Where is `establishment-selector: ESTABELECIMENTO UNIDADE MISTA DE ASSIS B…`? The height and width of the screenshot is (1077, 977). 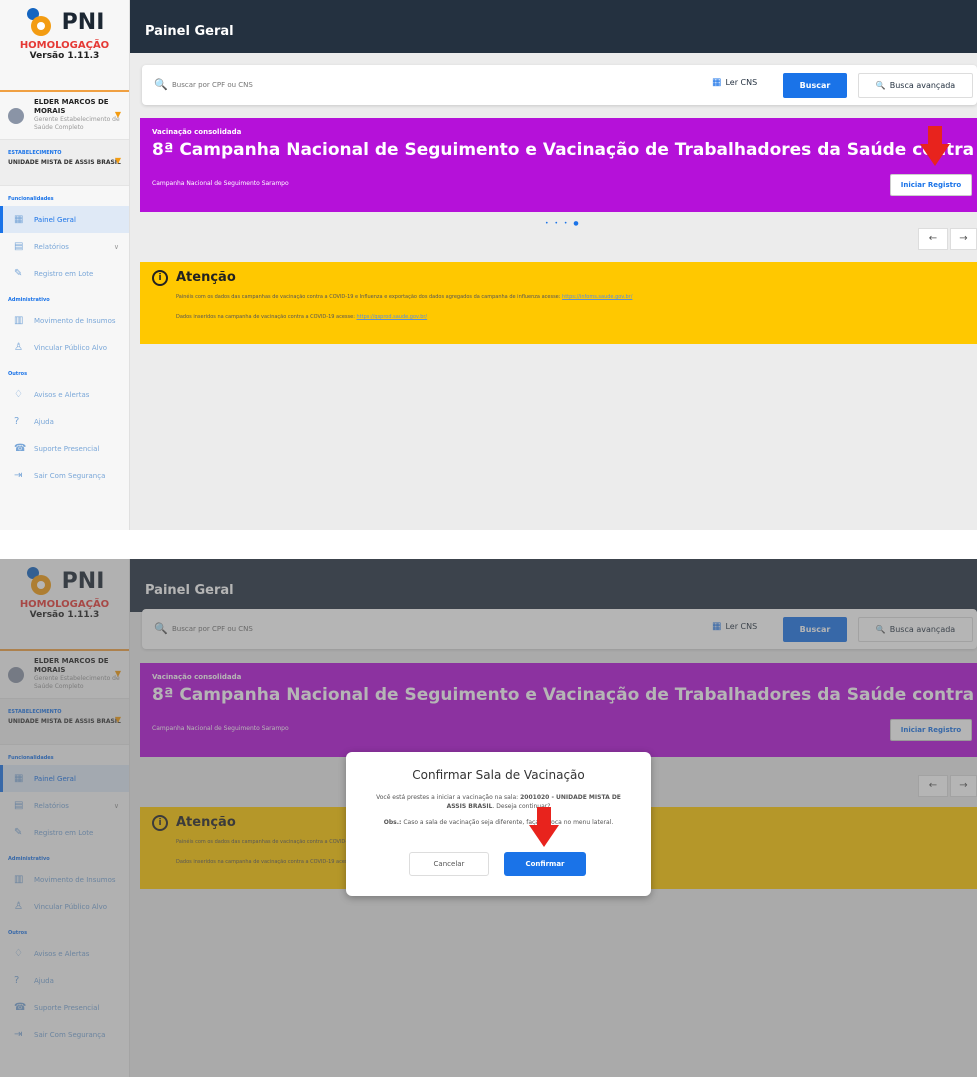
establishment-selector: ESTABELECIMENTO UNIDADE MISTA DE ASSIS B… is located at coordinates (64, 163).